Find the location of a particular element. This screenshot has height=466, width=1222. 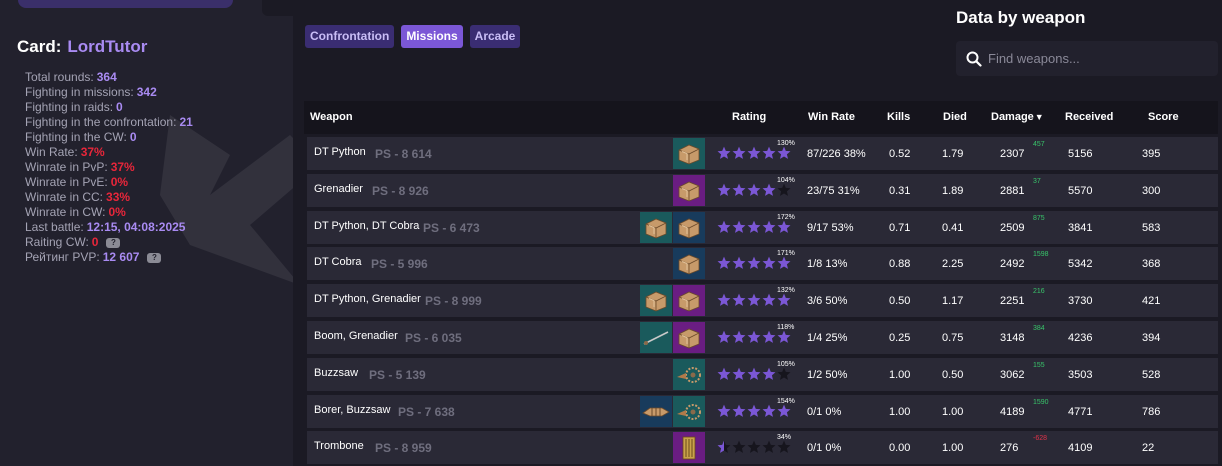

weapon-name: Trombone is located at coordinates (339, 446).